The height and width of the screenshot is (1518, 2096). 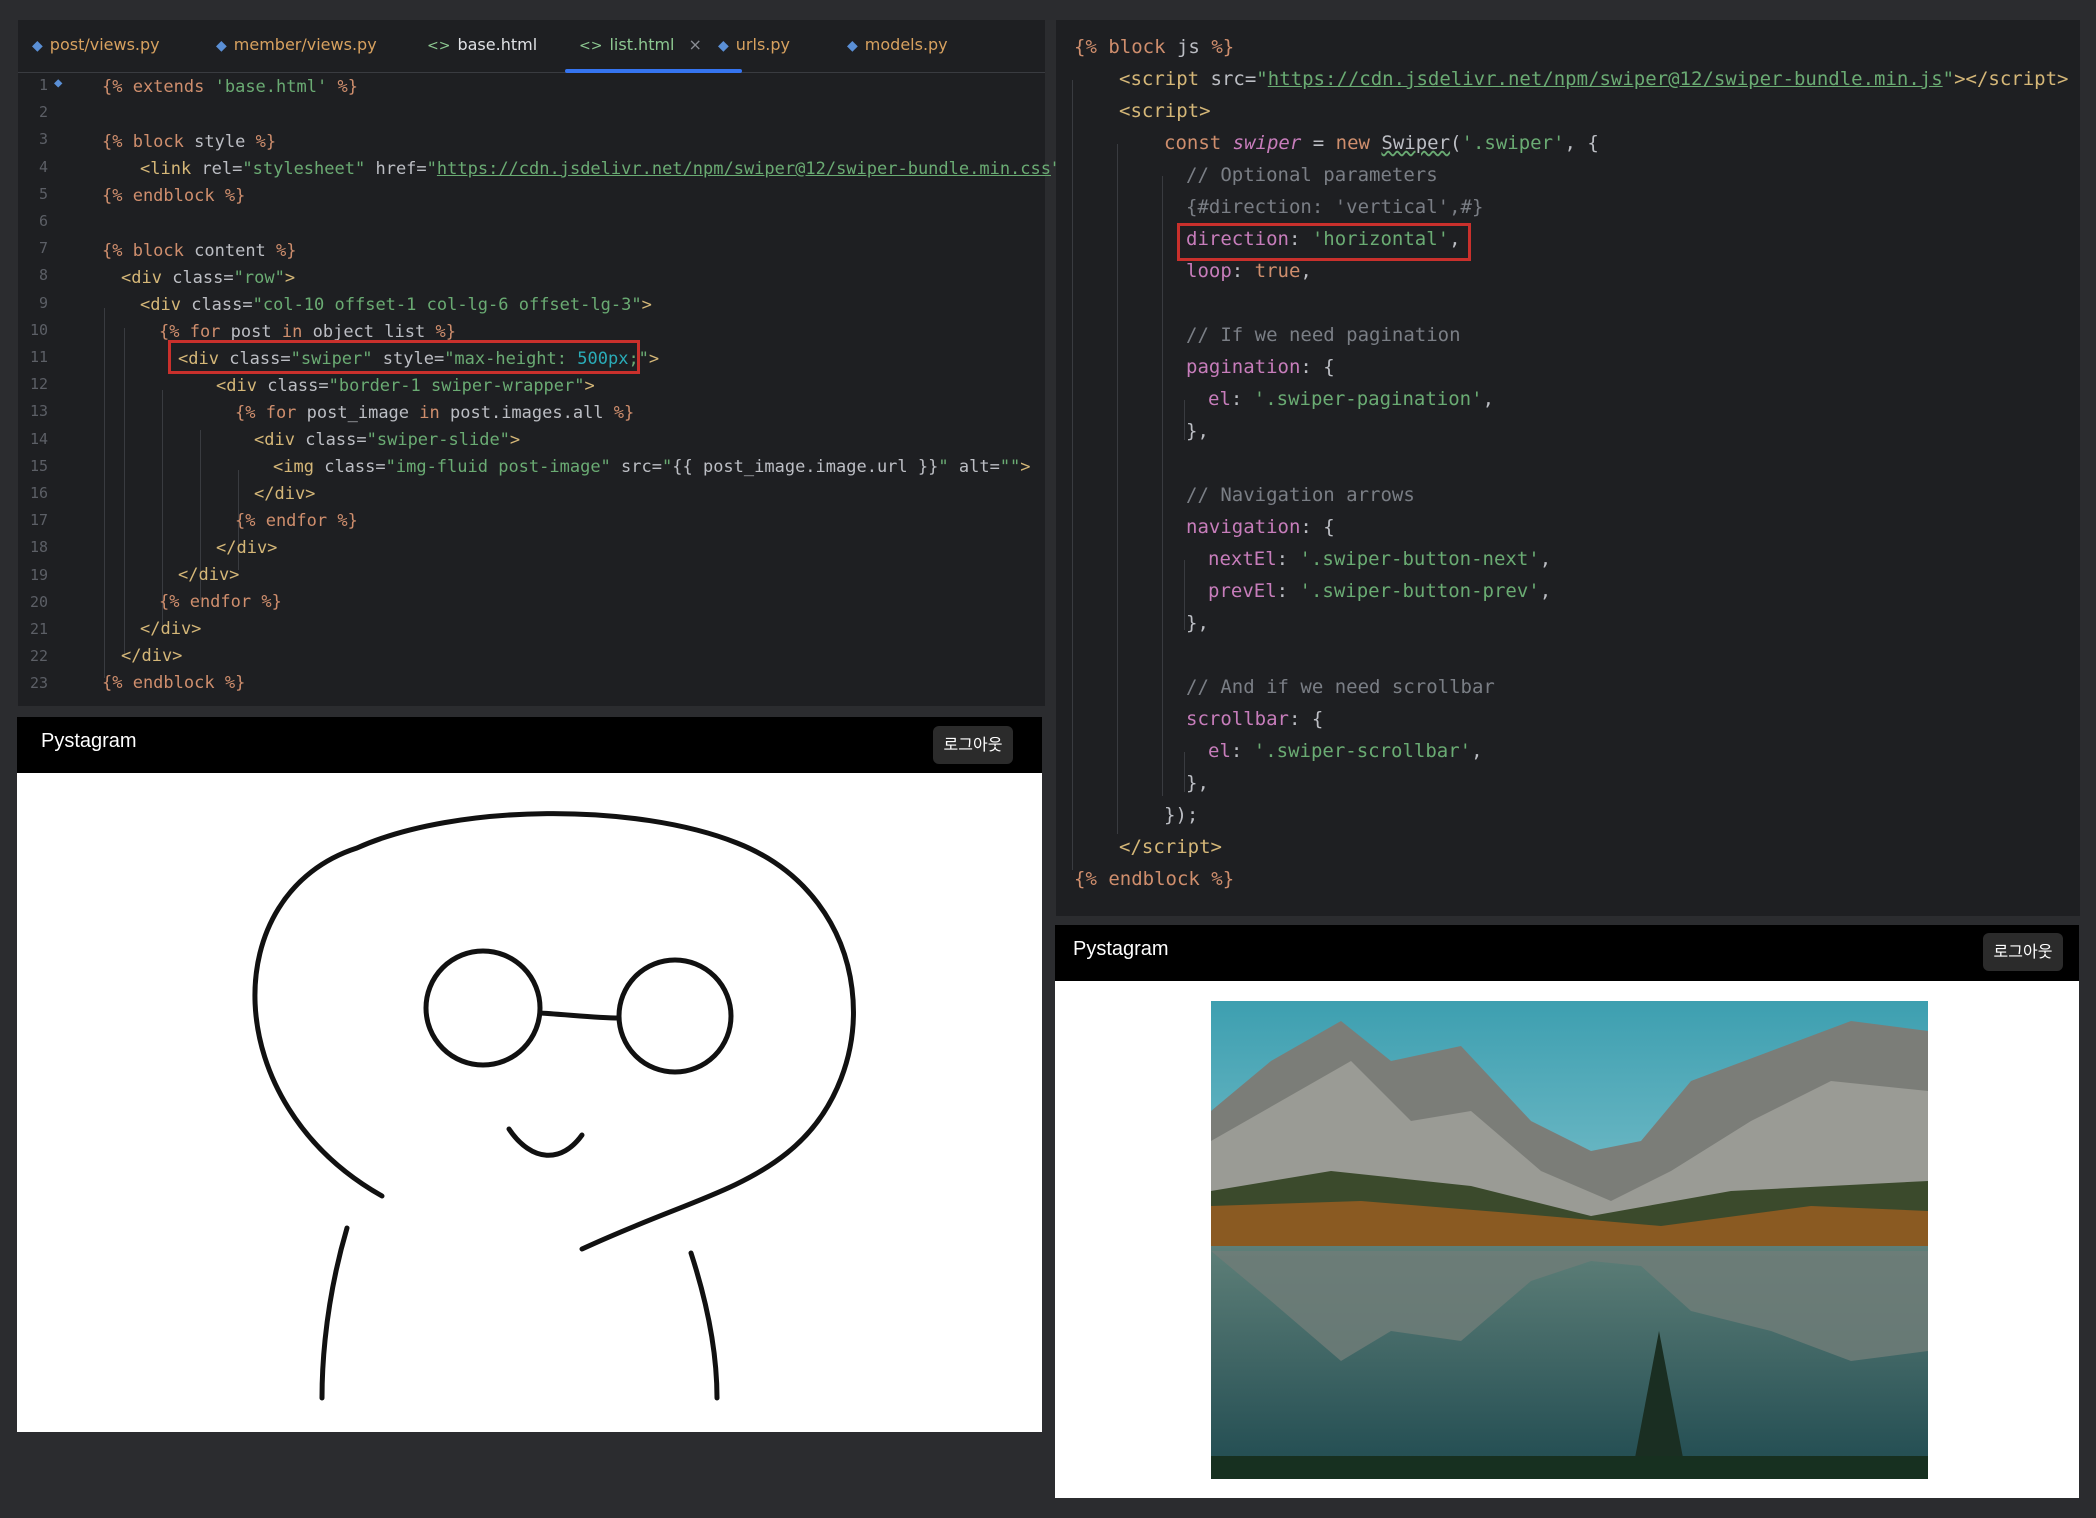 What do you see at coordinates (38, 493) in the screenshot?
I see `line-number: 16` at bounding box center [38, 493].